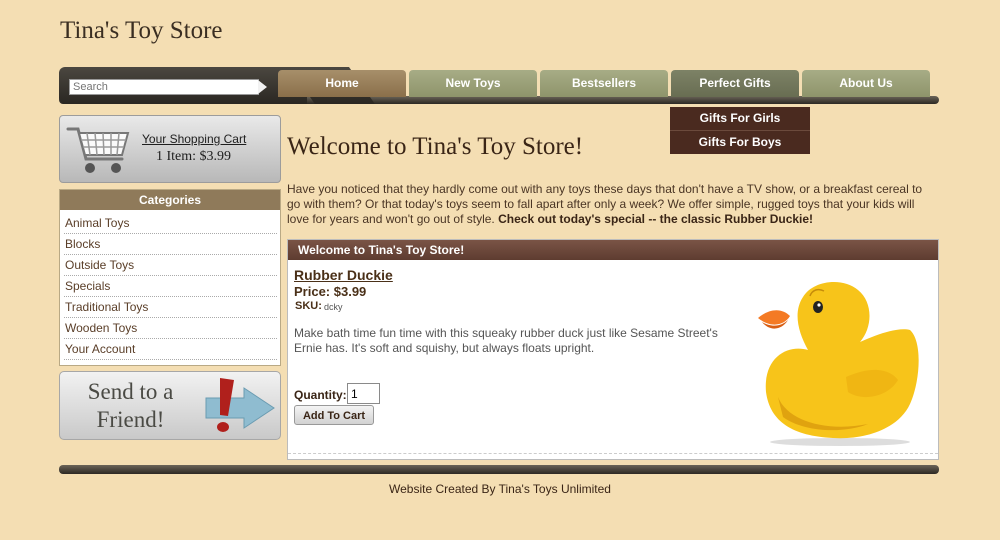 This screenshot has height=540, width=1000. I want to click on page-heading: Welcome to Tina's Toy Store!, so click(435, 146).